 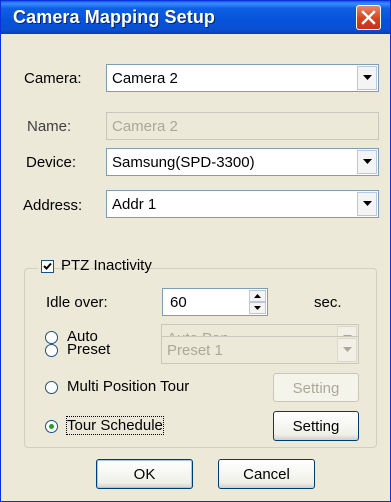 I want to click on device-value: Samsung(SPD-3300), so click(x=183, y=162).